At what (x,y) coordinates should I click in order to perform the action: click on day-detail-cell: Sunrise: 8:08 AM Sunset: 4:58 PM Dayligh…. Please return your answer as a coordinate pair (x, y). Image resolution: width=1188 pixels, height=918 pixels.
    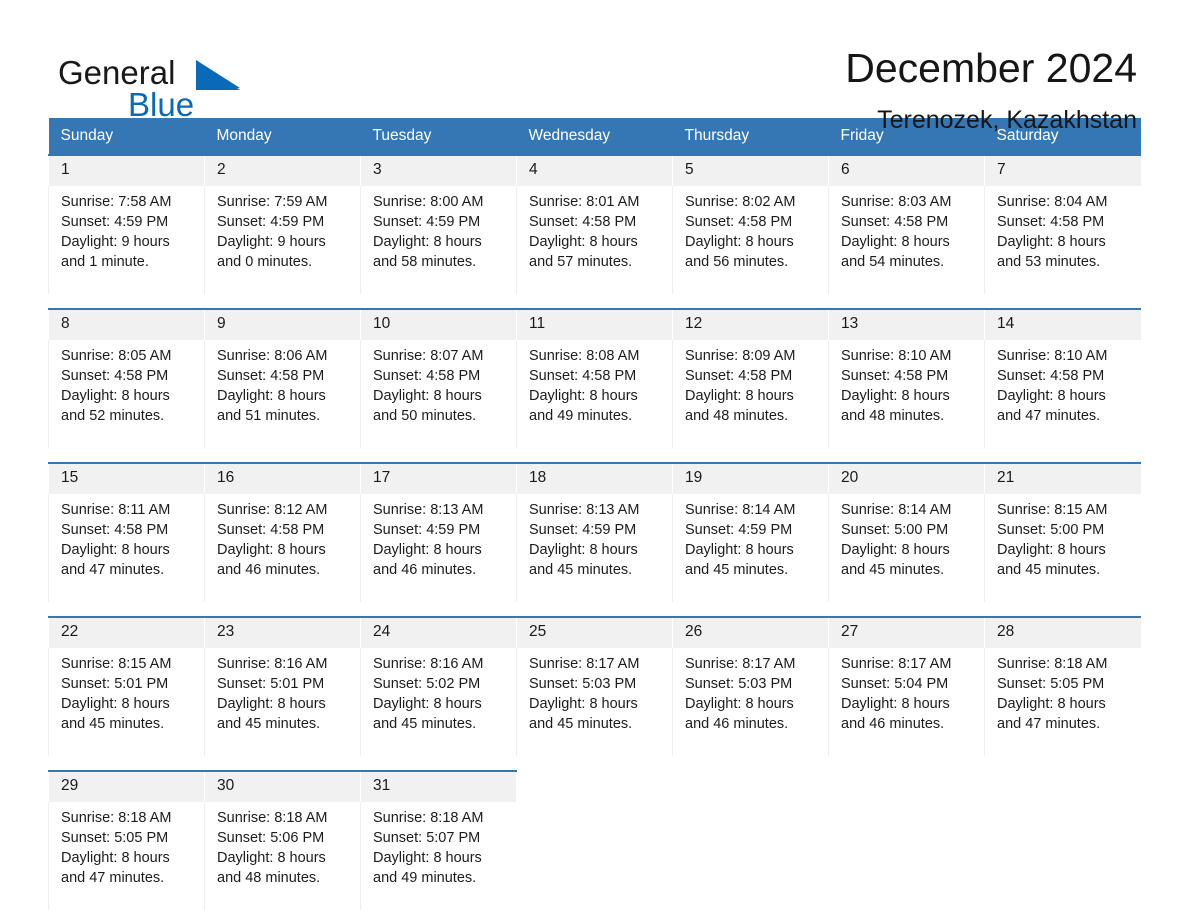
    Looking at the image, I should click on (594, 394).